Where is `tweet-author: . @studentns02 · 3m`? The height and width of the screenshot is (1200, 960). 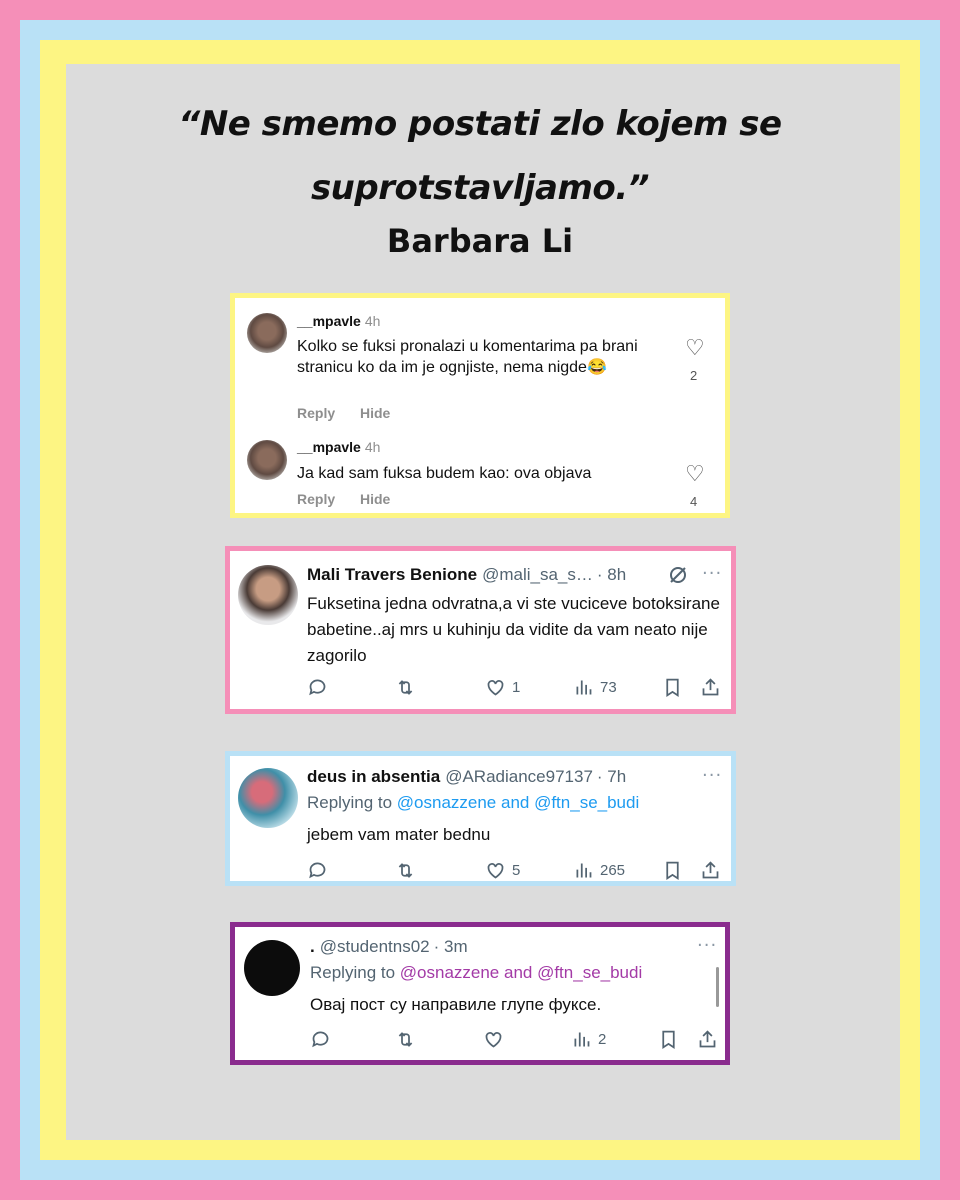
tweet-author: . @studentns02 · 3m is located at coordinates (389, 947).